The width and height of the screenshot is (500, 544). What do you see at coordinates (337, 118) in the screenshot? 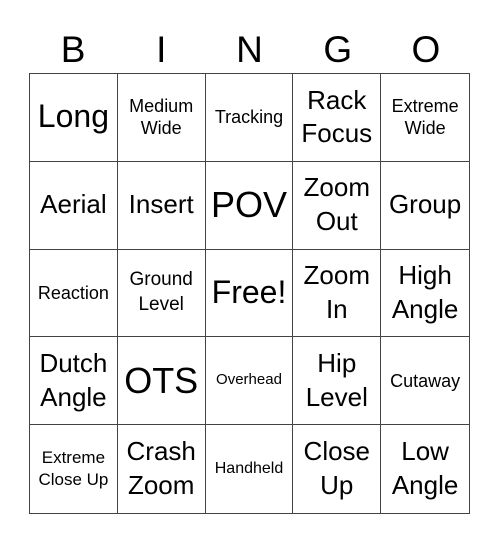
I see `bingo-cell: Rack Focus` at bounding box center [337, 118].